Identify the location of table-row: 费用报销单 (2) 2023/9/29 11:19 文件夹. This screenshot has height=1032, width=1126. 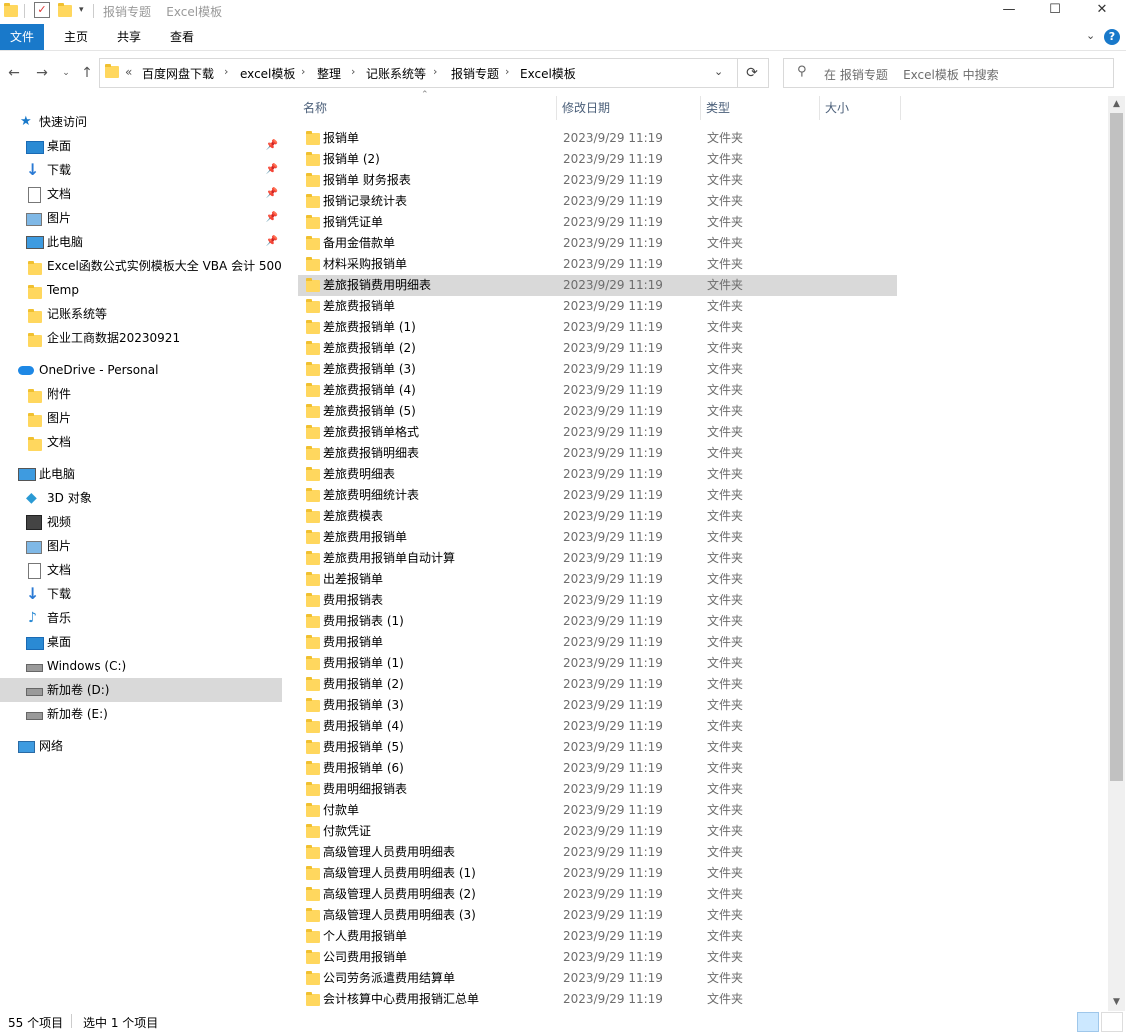
(597, 684).